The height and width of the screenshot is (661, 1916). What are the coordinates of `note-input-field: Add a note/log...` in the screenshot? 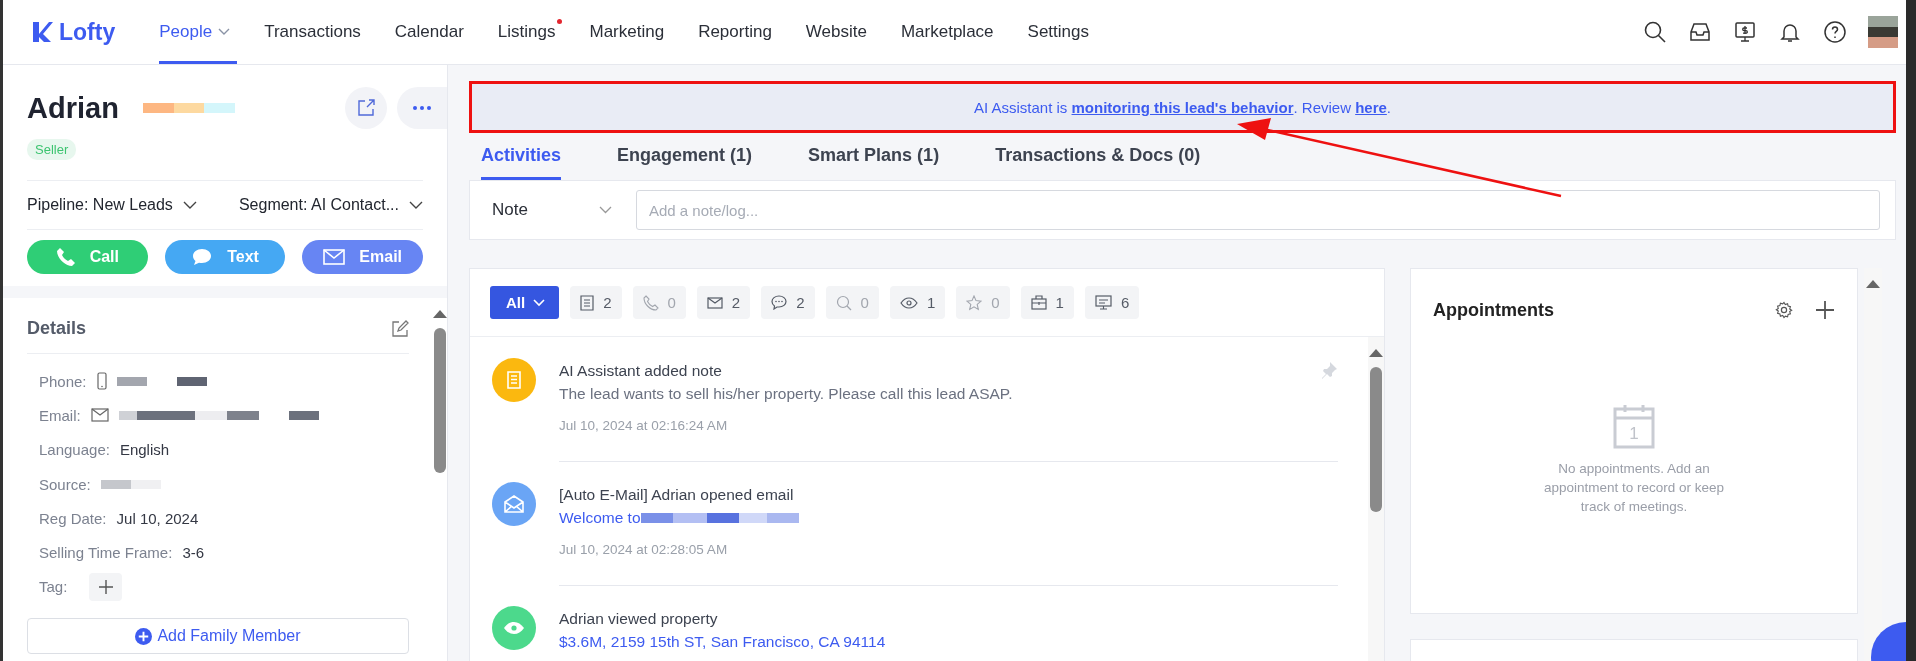 It's located at (1258, 210).